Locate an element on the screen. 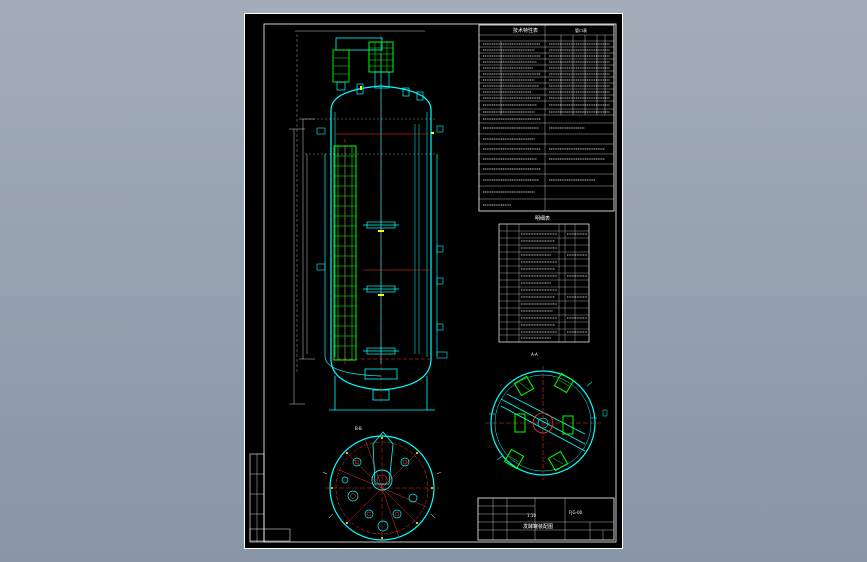 The width and height of the screenshot is (867, 562). coil-block is located at coordinates (539, 422).